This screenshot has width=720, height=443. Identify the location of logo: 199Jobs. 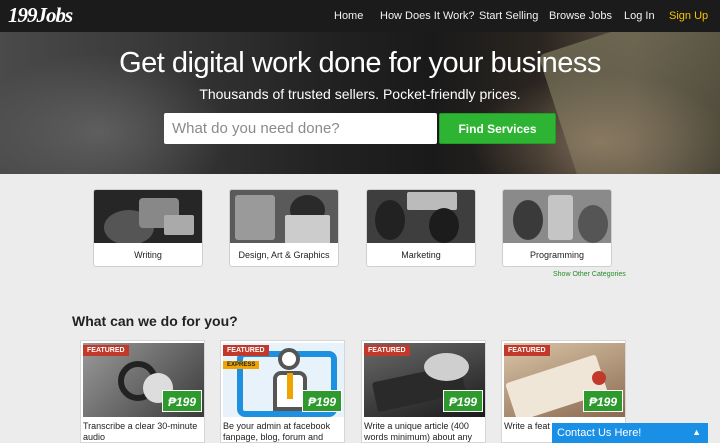
(40, 15).